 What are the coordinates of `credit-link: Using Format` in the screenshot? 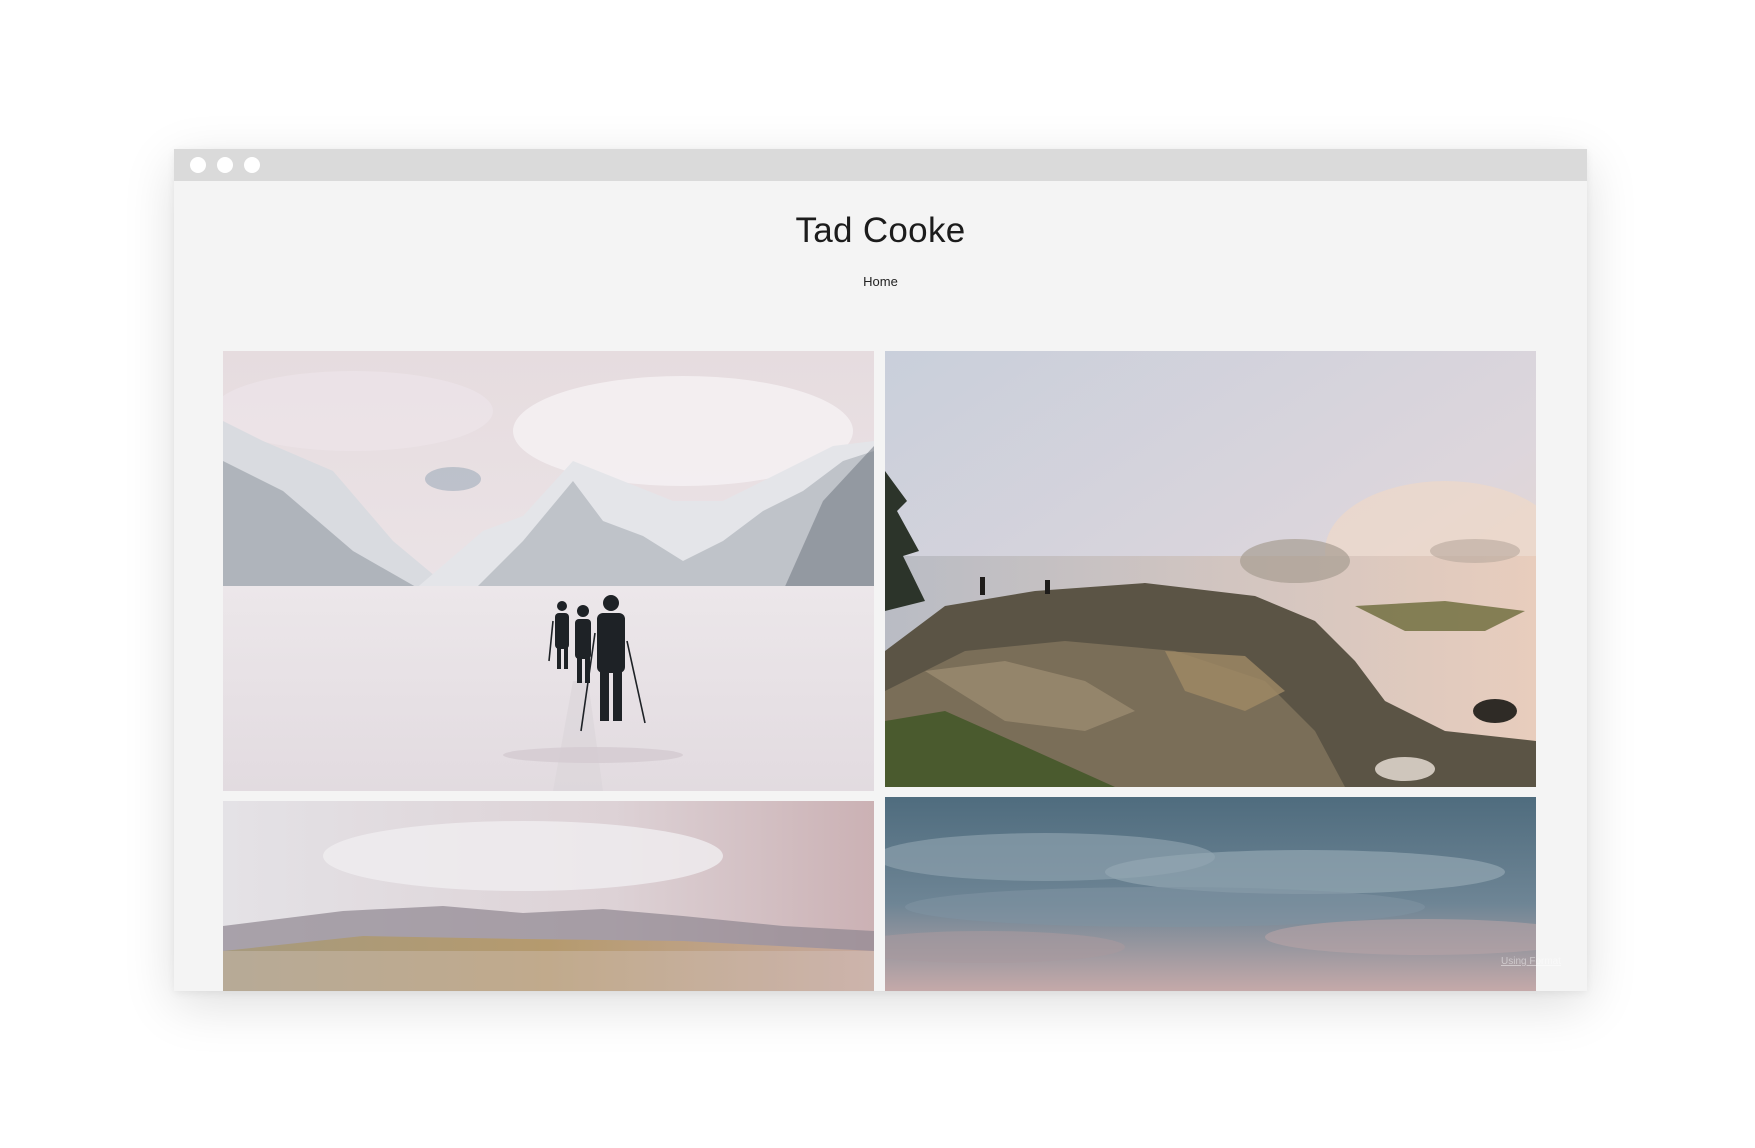 It's located at (1531, 961).